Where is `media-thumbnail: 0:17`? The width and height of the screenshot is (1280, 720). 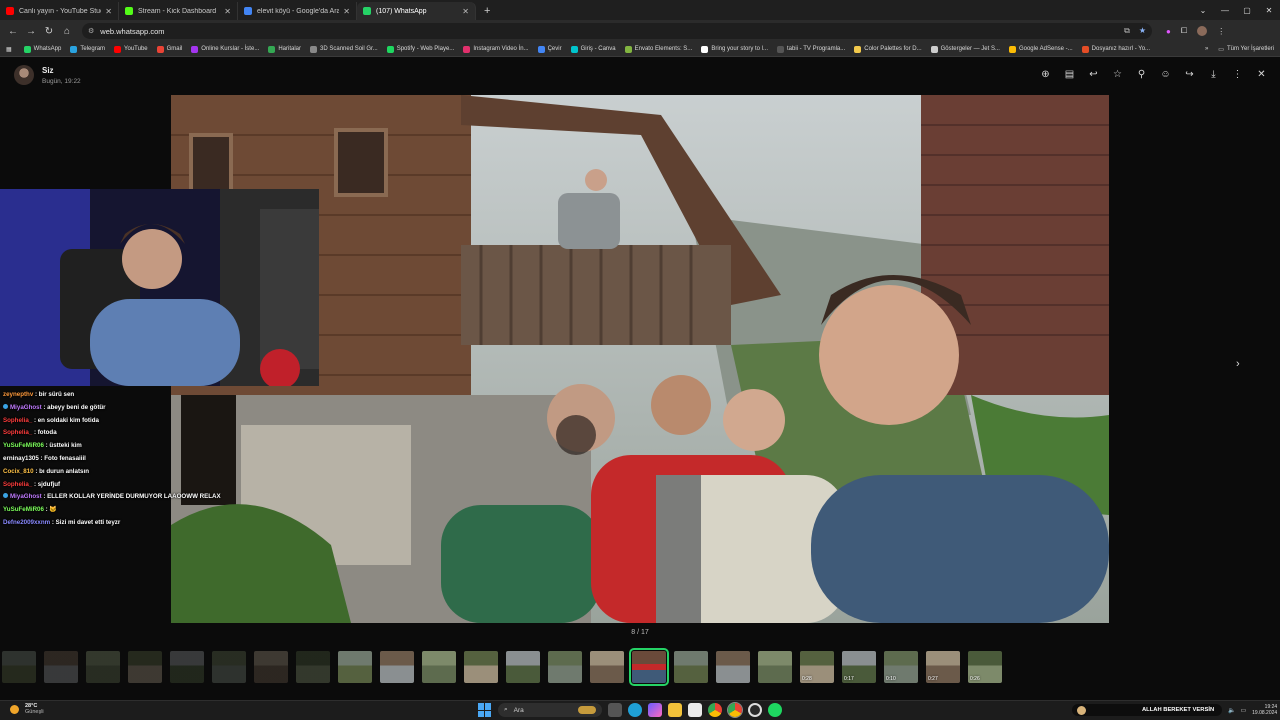 media-thumbnail: 0:17 is located at coordinates (859, 667).